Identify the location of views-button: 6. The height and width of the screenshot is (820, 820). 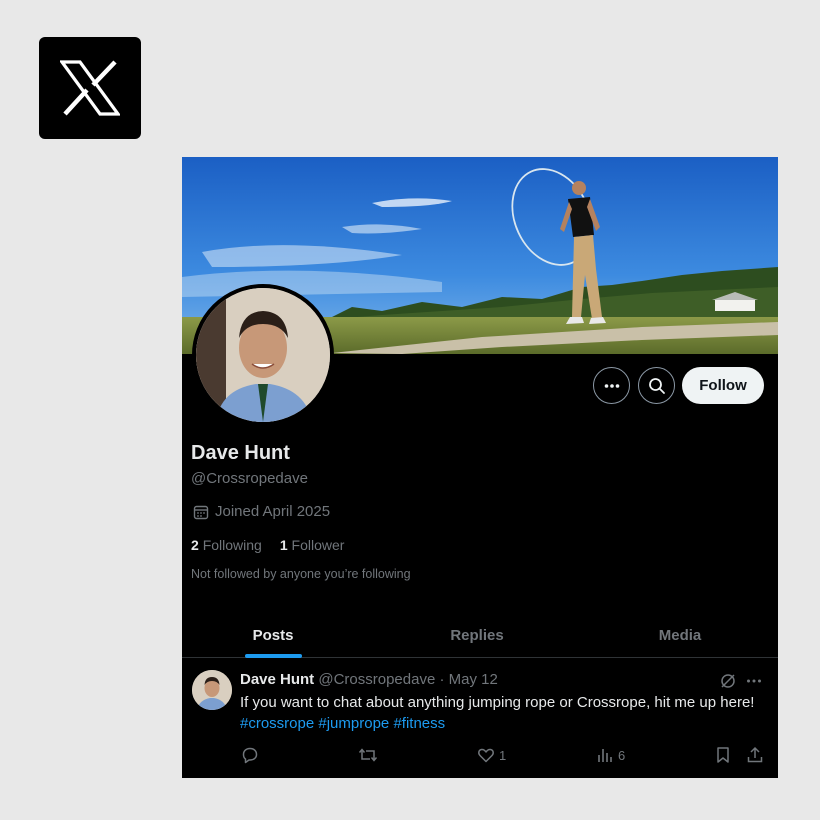
(610, 755).